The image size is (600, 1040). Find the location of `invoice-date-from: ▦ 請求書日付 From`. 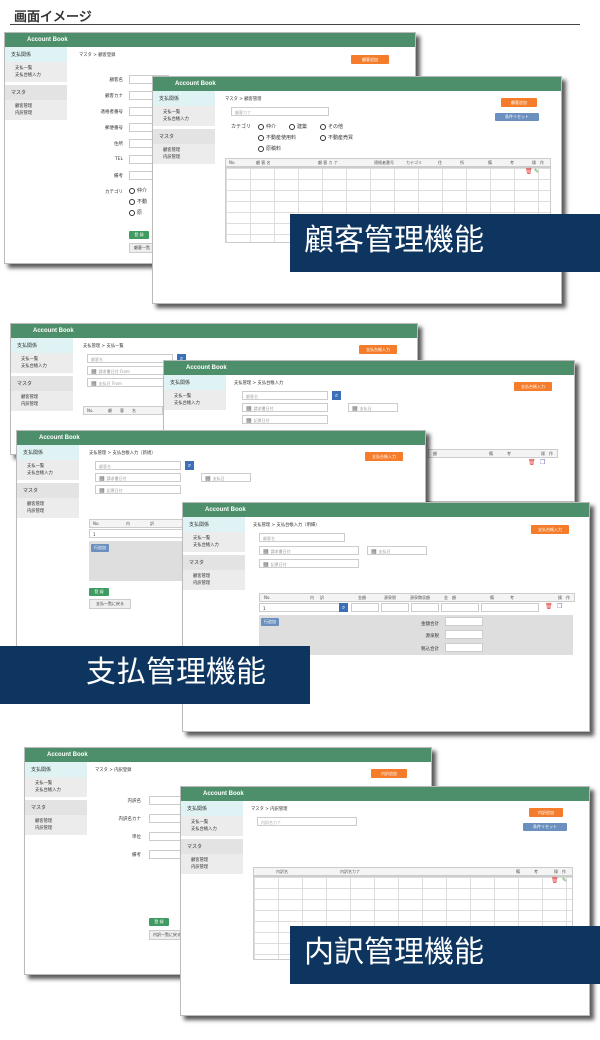

invoice-date-from: ▦ 請求書日付 From is located at coordinates (130, 370).